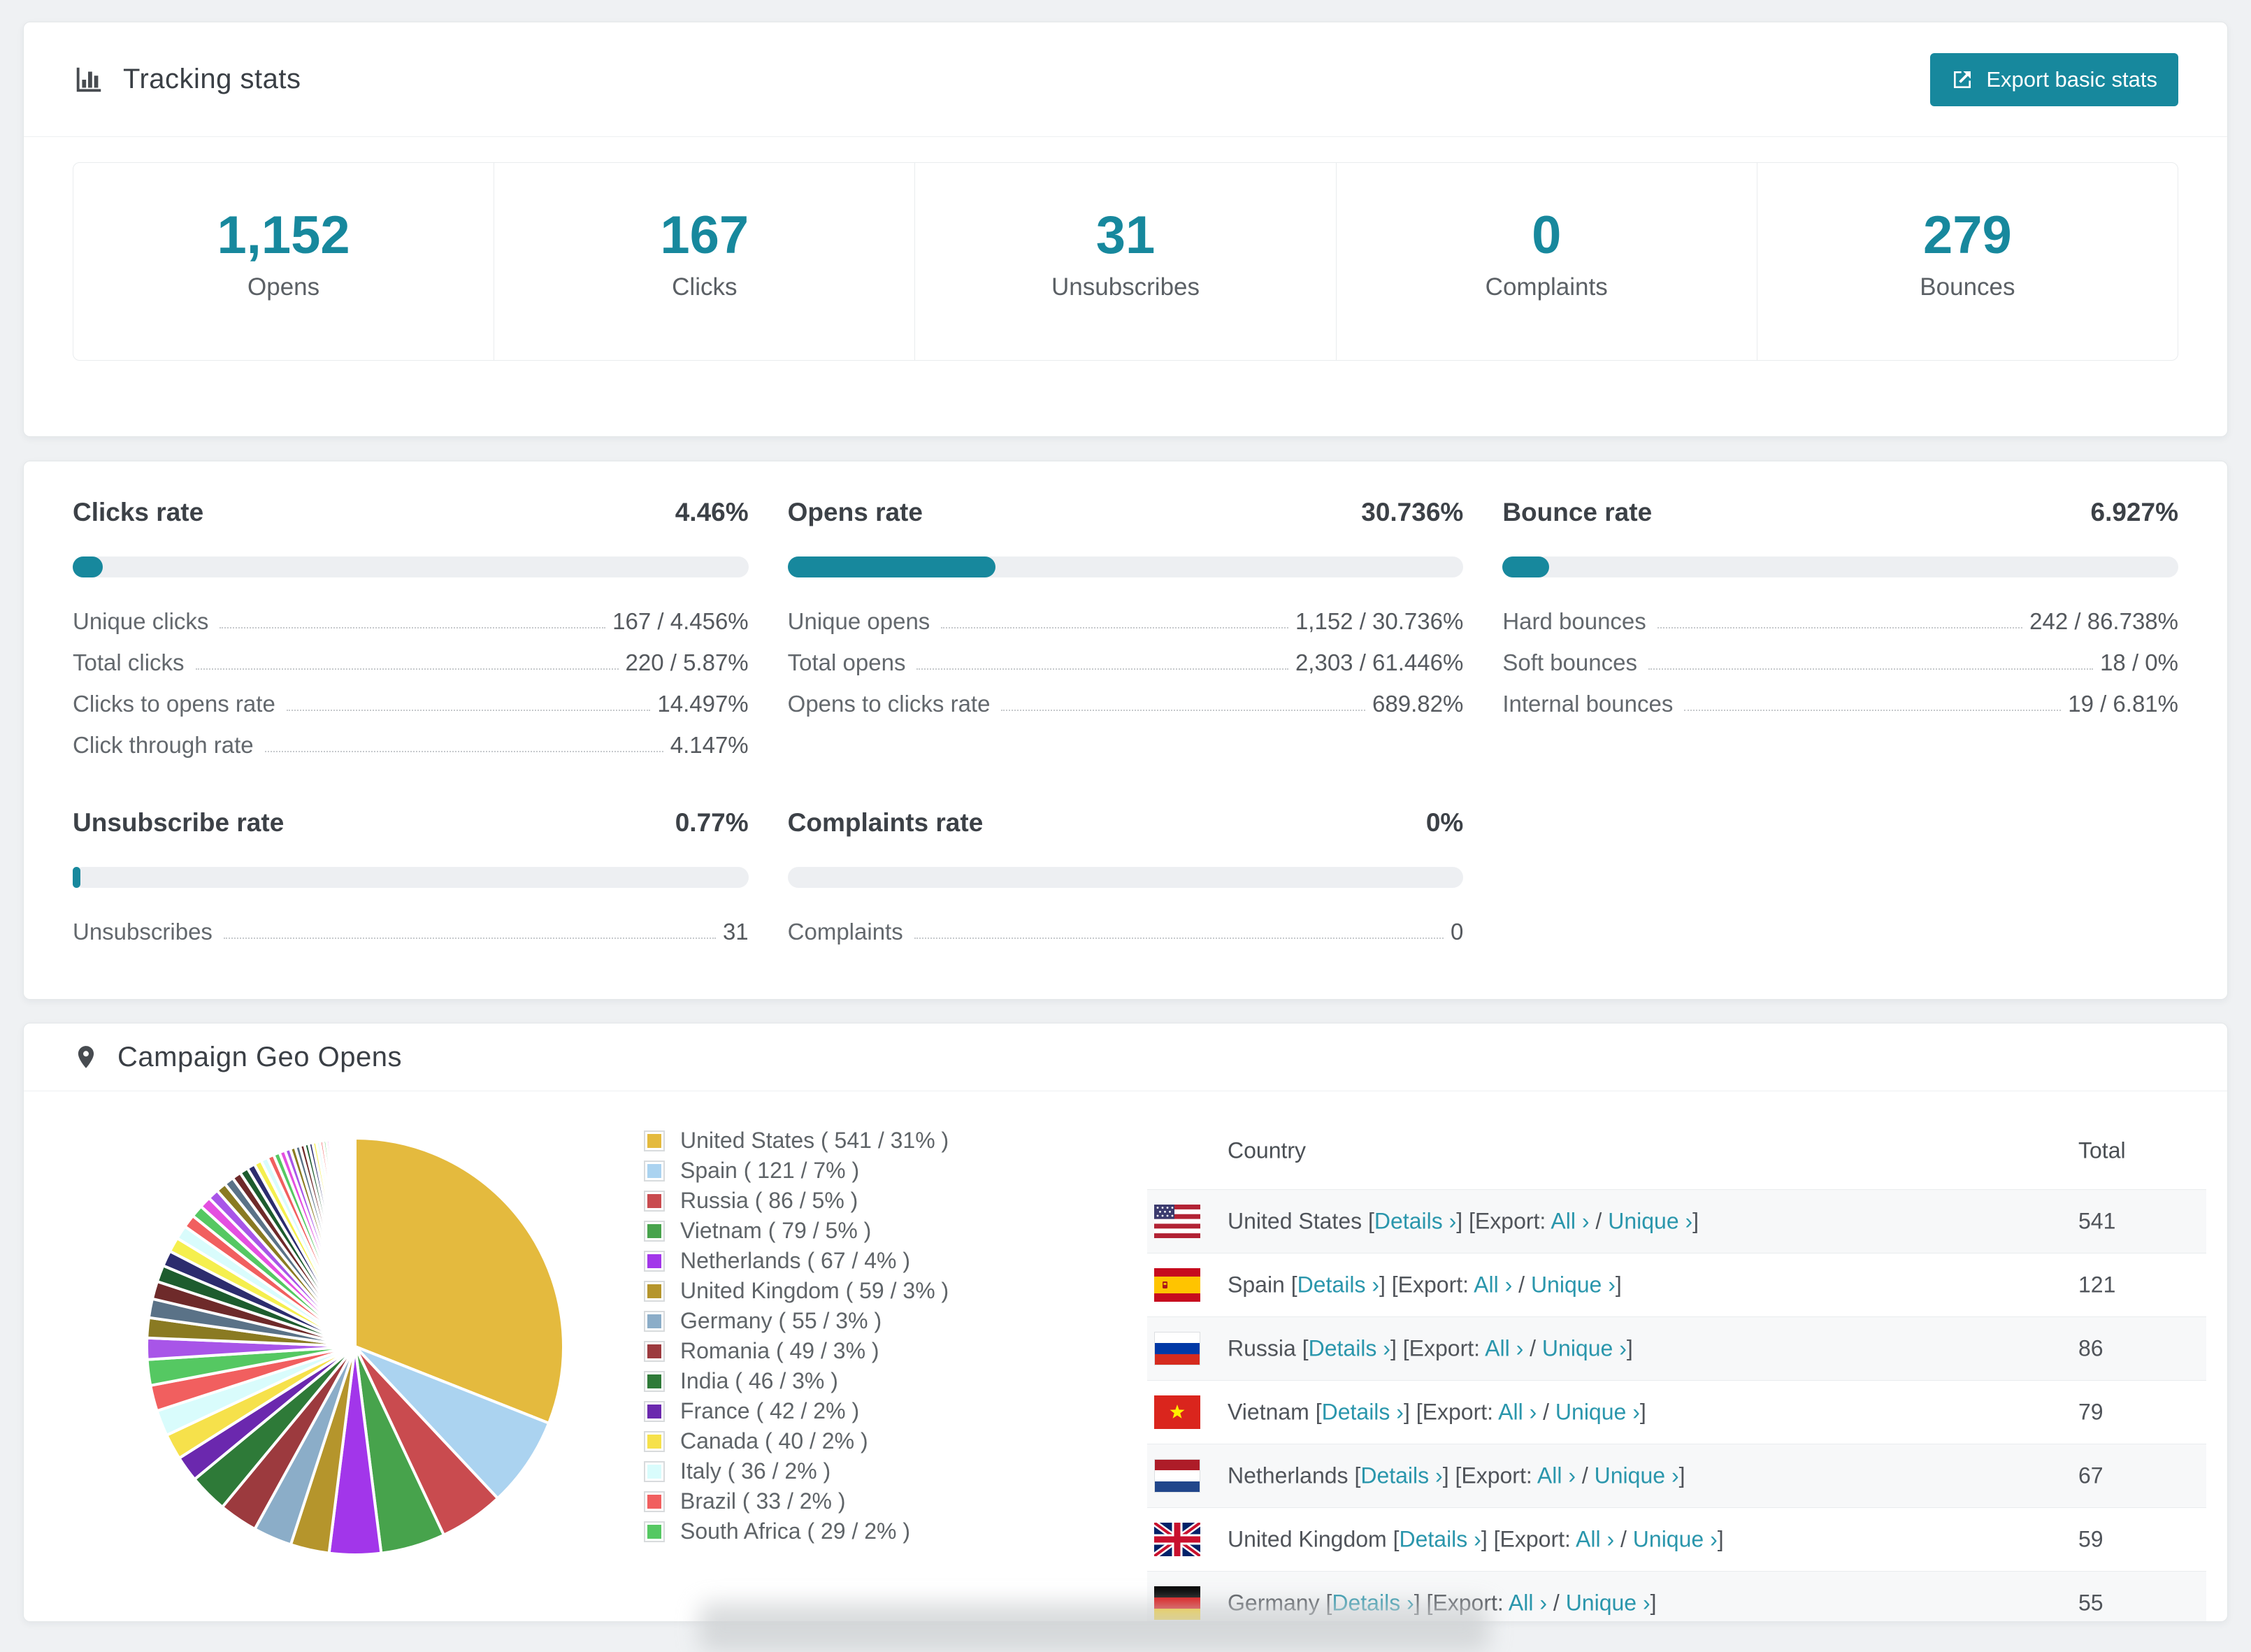 The width and height of the screenshot is (2251, 1652). Describe the element at coordinates (1177, 1412) in the screenshot. I see `country-flag-icon-vn` at that location.